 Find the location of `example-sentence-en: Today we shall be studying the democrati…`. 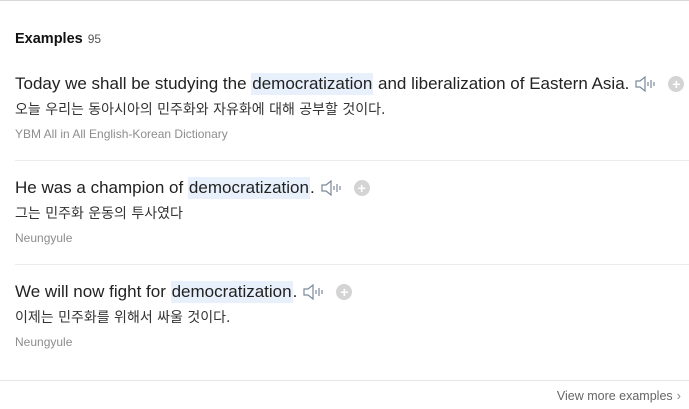

example-sentence-en: Today we shall be studying the democrati… is located at coordinates (352, 84).